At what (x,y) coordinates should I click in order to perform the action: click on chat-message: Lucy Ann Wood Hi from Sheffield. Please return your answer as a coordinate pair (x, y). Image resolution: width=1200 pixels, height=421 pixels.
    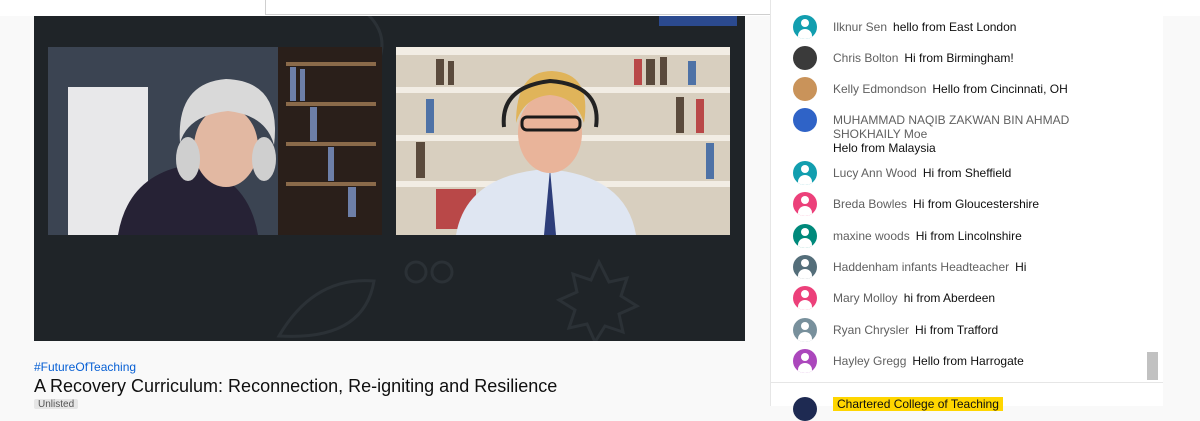
    Looking at the image, I should click on (963, 173).